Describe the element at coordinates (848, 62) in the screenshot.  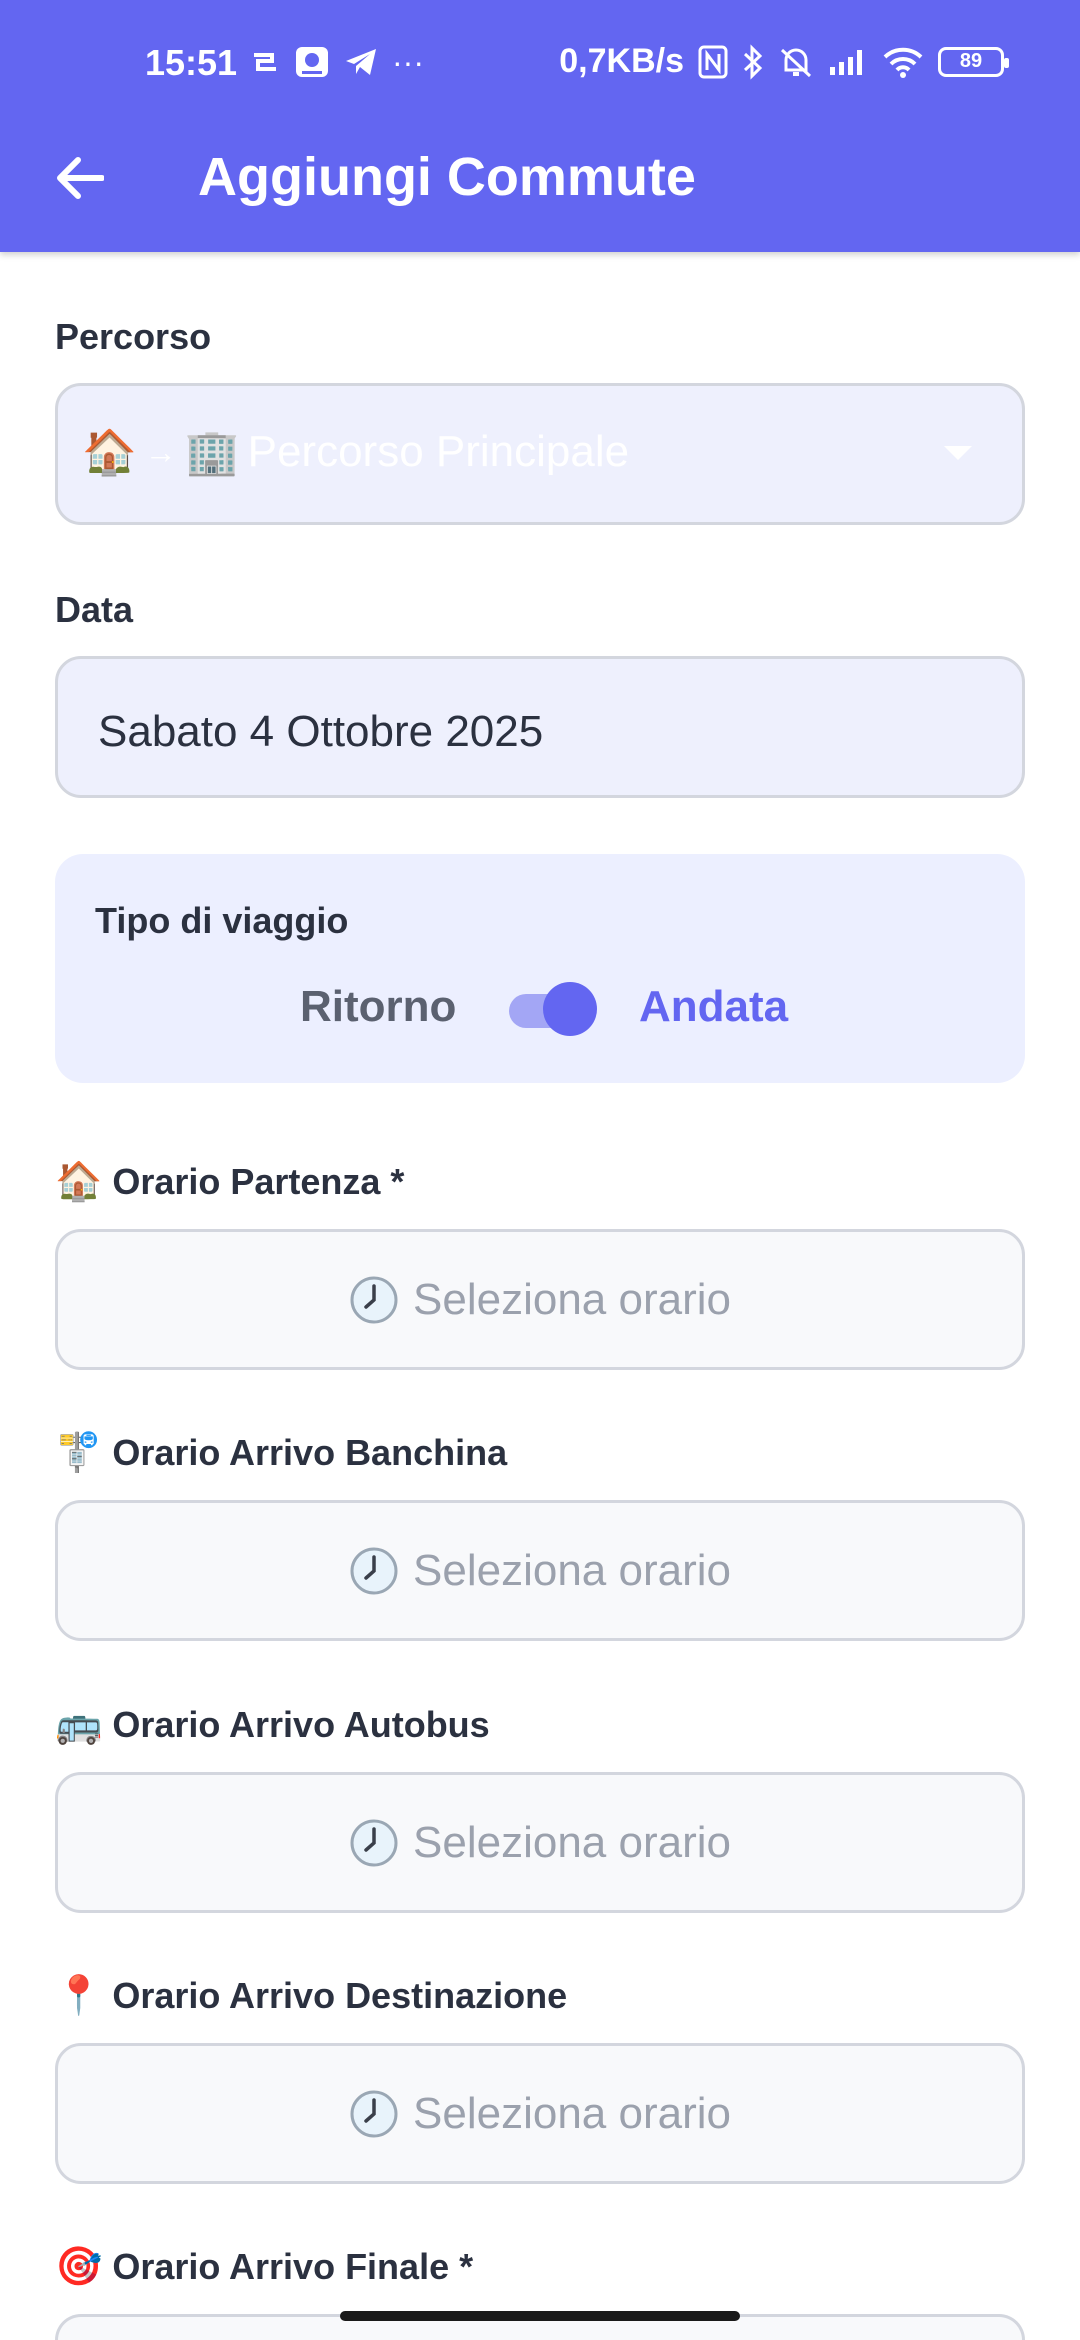
I see `signal-icon` at that location.